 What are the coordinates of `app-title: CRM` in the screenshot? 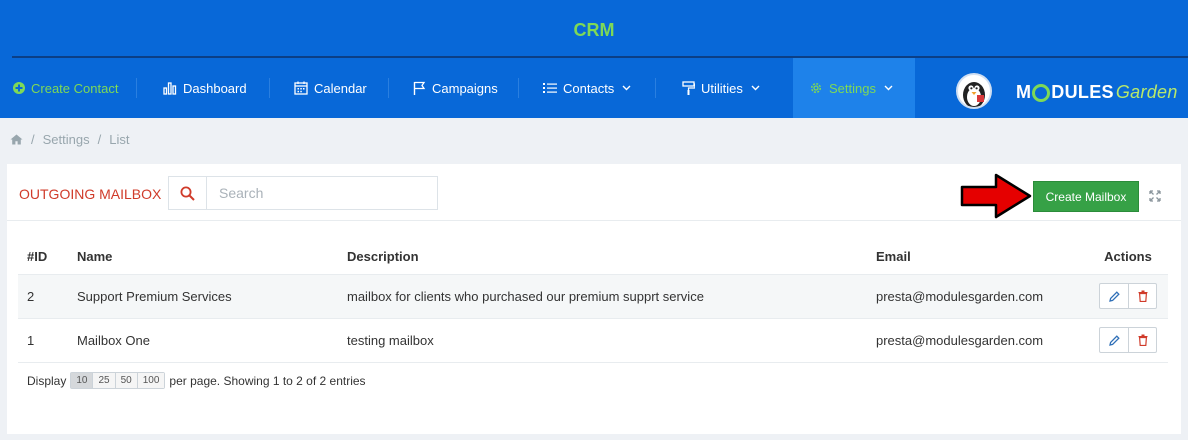 It's located at (594, 30).